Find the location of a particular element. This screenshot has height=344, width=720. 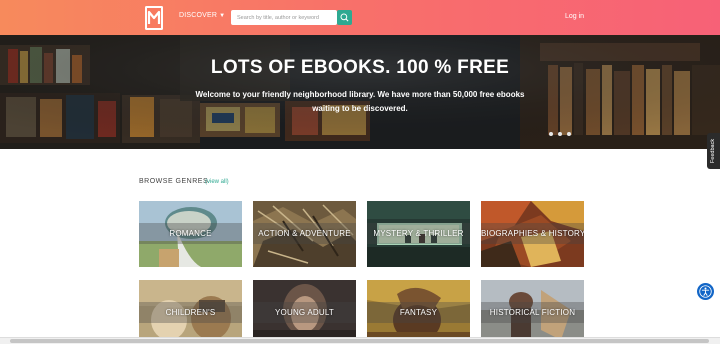

genre-label: ROMANCE is located at coordinates (190, 233).